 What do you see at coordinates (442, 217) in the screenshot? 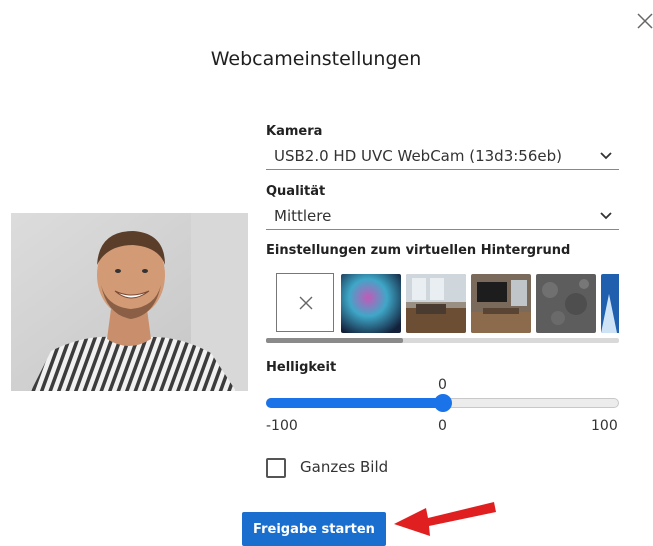
I see `quality-select: Mittlere` at bounding box center [442, 217].